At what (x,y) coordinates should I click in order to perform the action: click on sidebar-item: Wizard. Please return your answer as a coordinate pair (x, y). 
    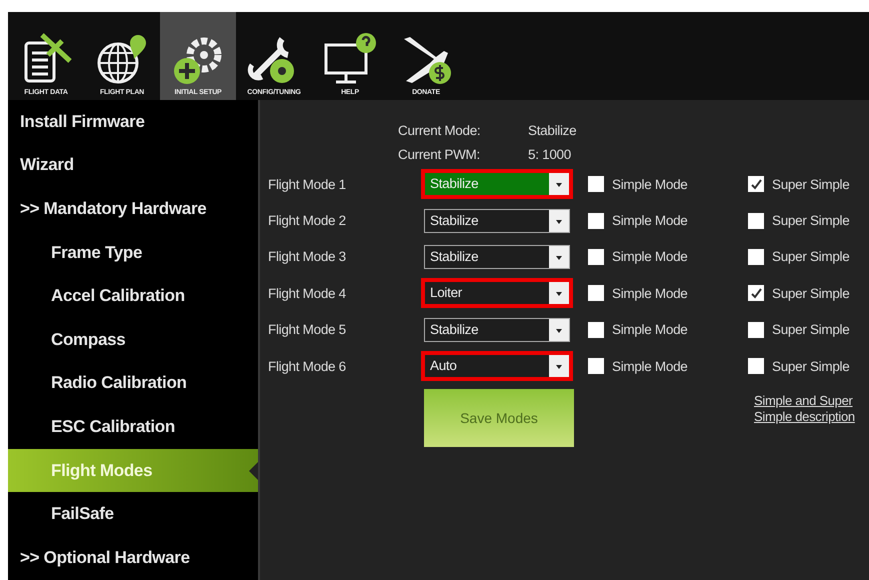
    Looking at the image, I should click on (133, 166).